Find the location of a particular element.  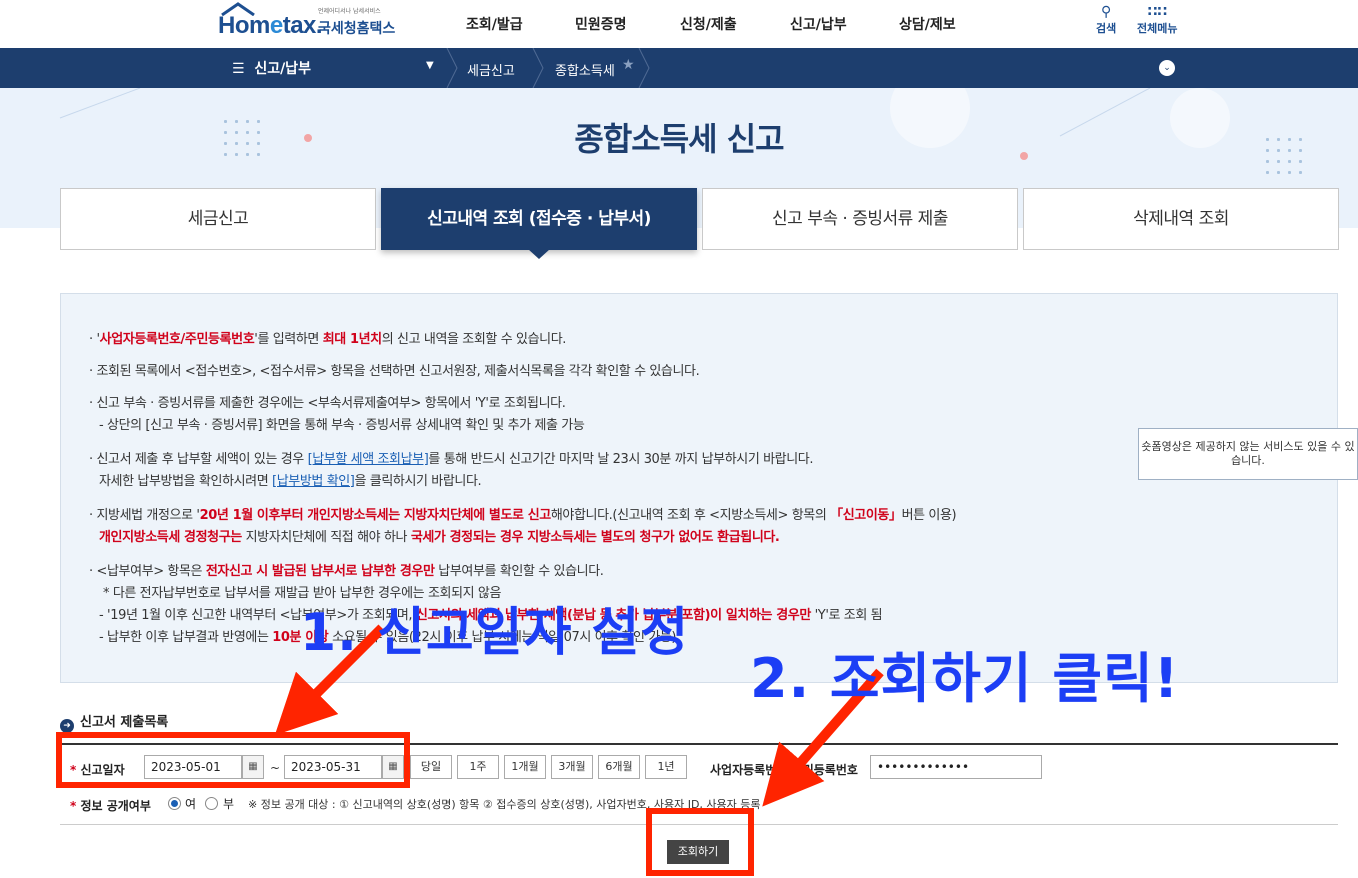

annotation-step2: 2. 조회하기 클릭! is located at coordinates (965, 678).